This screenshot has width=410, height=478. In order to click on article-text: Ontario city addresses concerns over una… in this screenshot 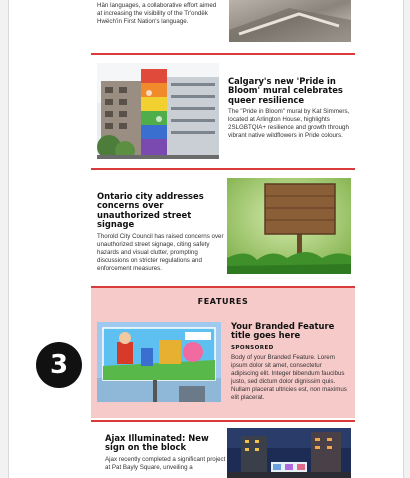, I will do `click(161, 232)`.